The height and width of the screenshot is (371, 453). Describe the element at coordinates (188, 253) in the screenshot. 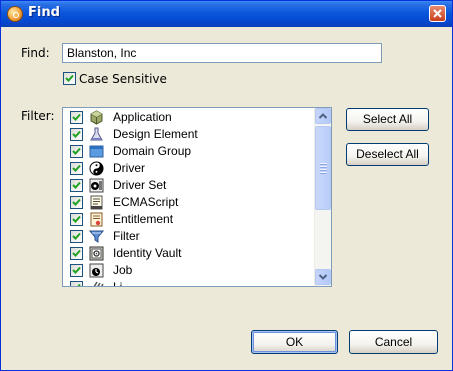

I see `list-item: Identity Vault` at that location.